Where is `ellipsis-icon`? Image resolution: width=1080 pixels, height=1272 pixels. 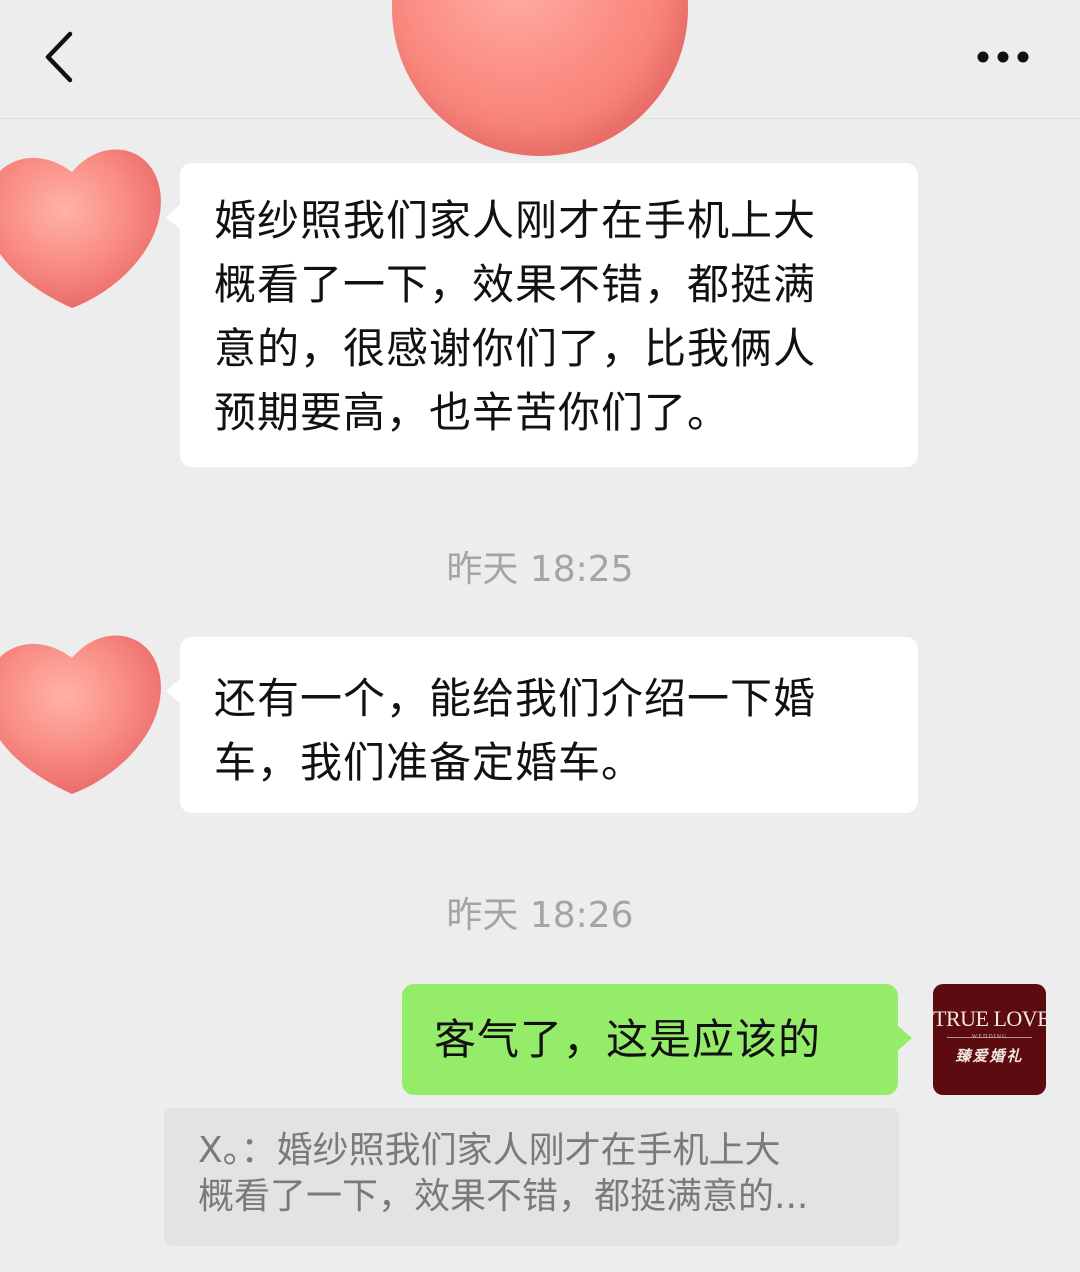
ellipsis-icon is located at coordinates (1003, 57).